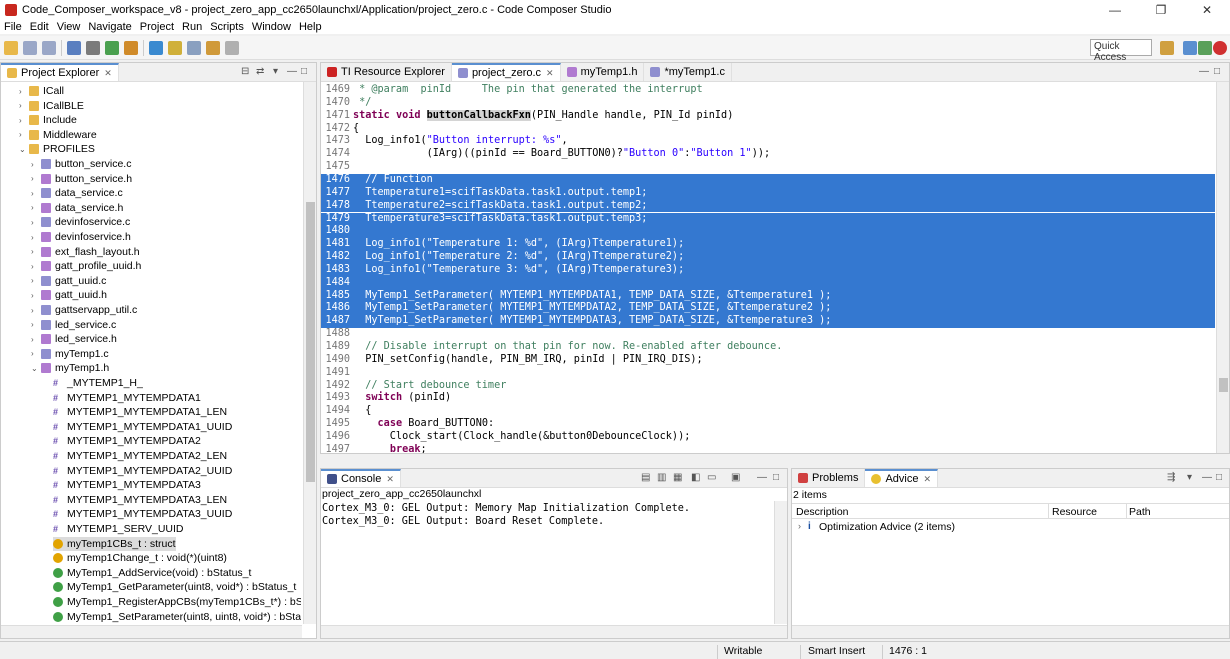  What do you see at coordinates (98, 383) in the screenshot?
I see `tree-item: # _MYTEMP1_H_` at bounding box center [98, 383].